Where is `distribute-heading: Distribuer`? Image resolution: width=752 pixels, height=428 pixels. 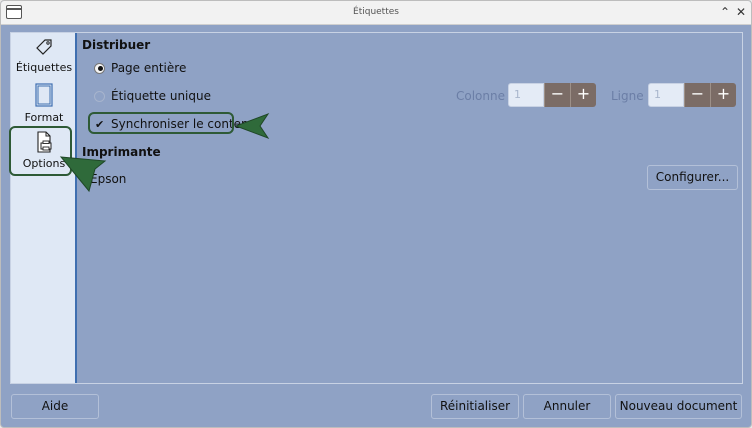
distribute-heading: Distribuer is located at coordinates (116, 45).